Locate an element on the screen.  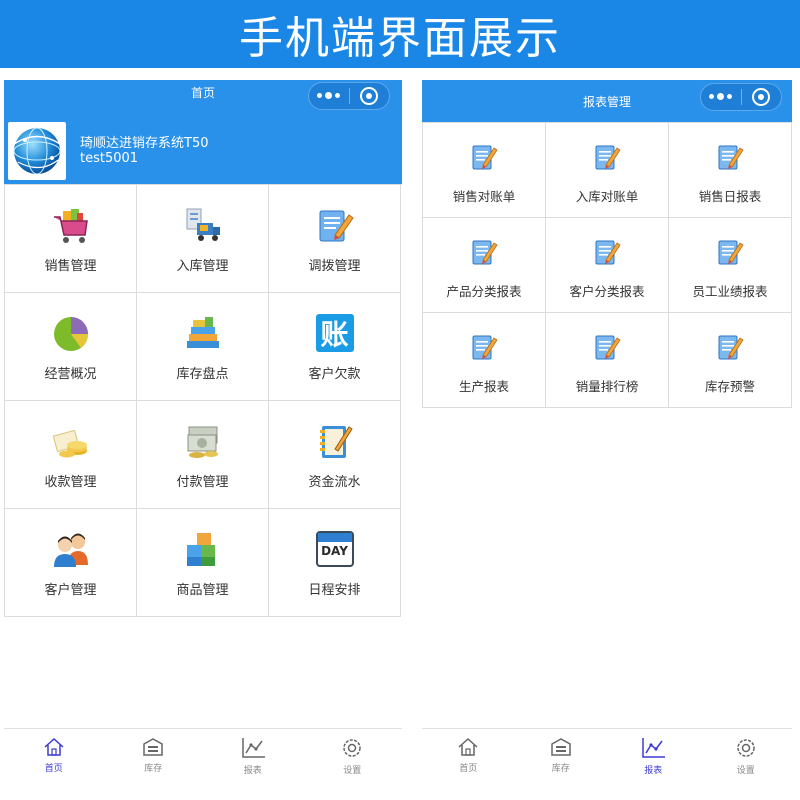
menu-item-receivables: 账 客户欠款 is located at coordinates (335, 347).